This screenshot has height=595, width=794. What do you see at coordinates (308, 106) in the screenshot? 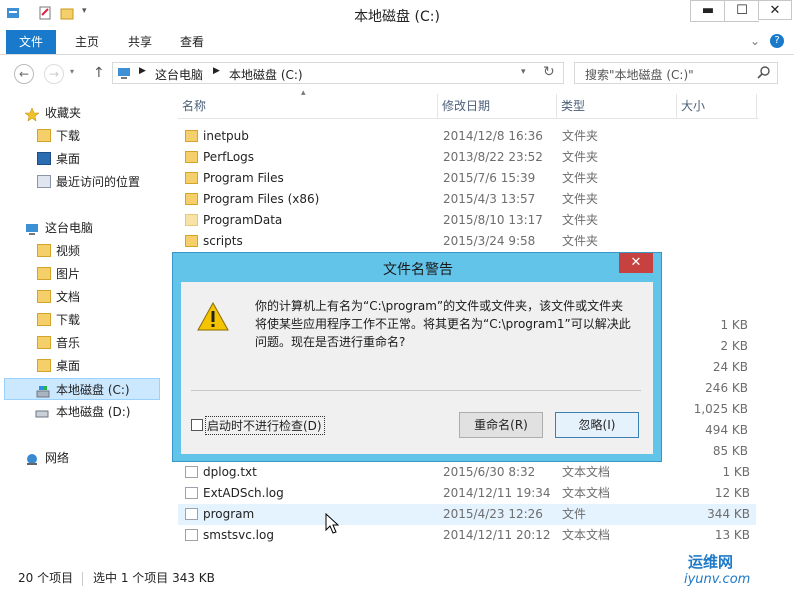
I see `column-header-name: 名称` at bounding box center [308, 106].